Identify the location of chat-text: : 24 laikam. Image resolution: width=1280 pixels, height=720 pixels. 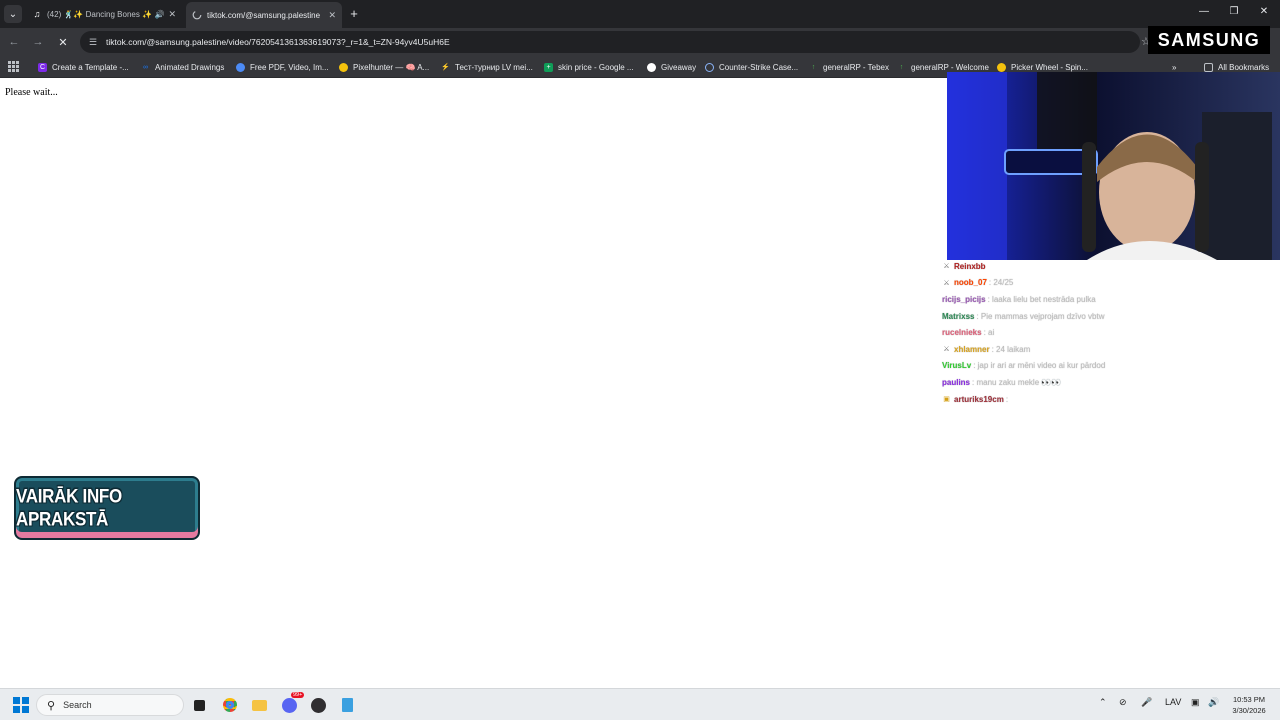
(1011, 349).